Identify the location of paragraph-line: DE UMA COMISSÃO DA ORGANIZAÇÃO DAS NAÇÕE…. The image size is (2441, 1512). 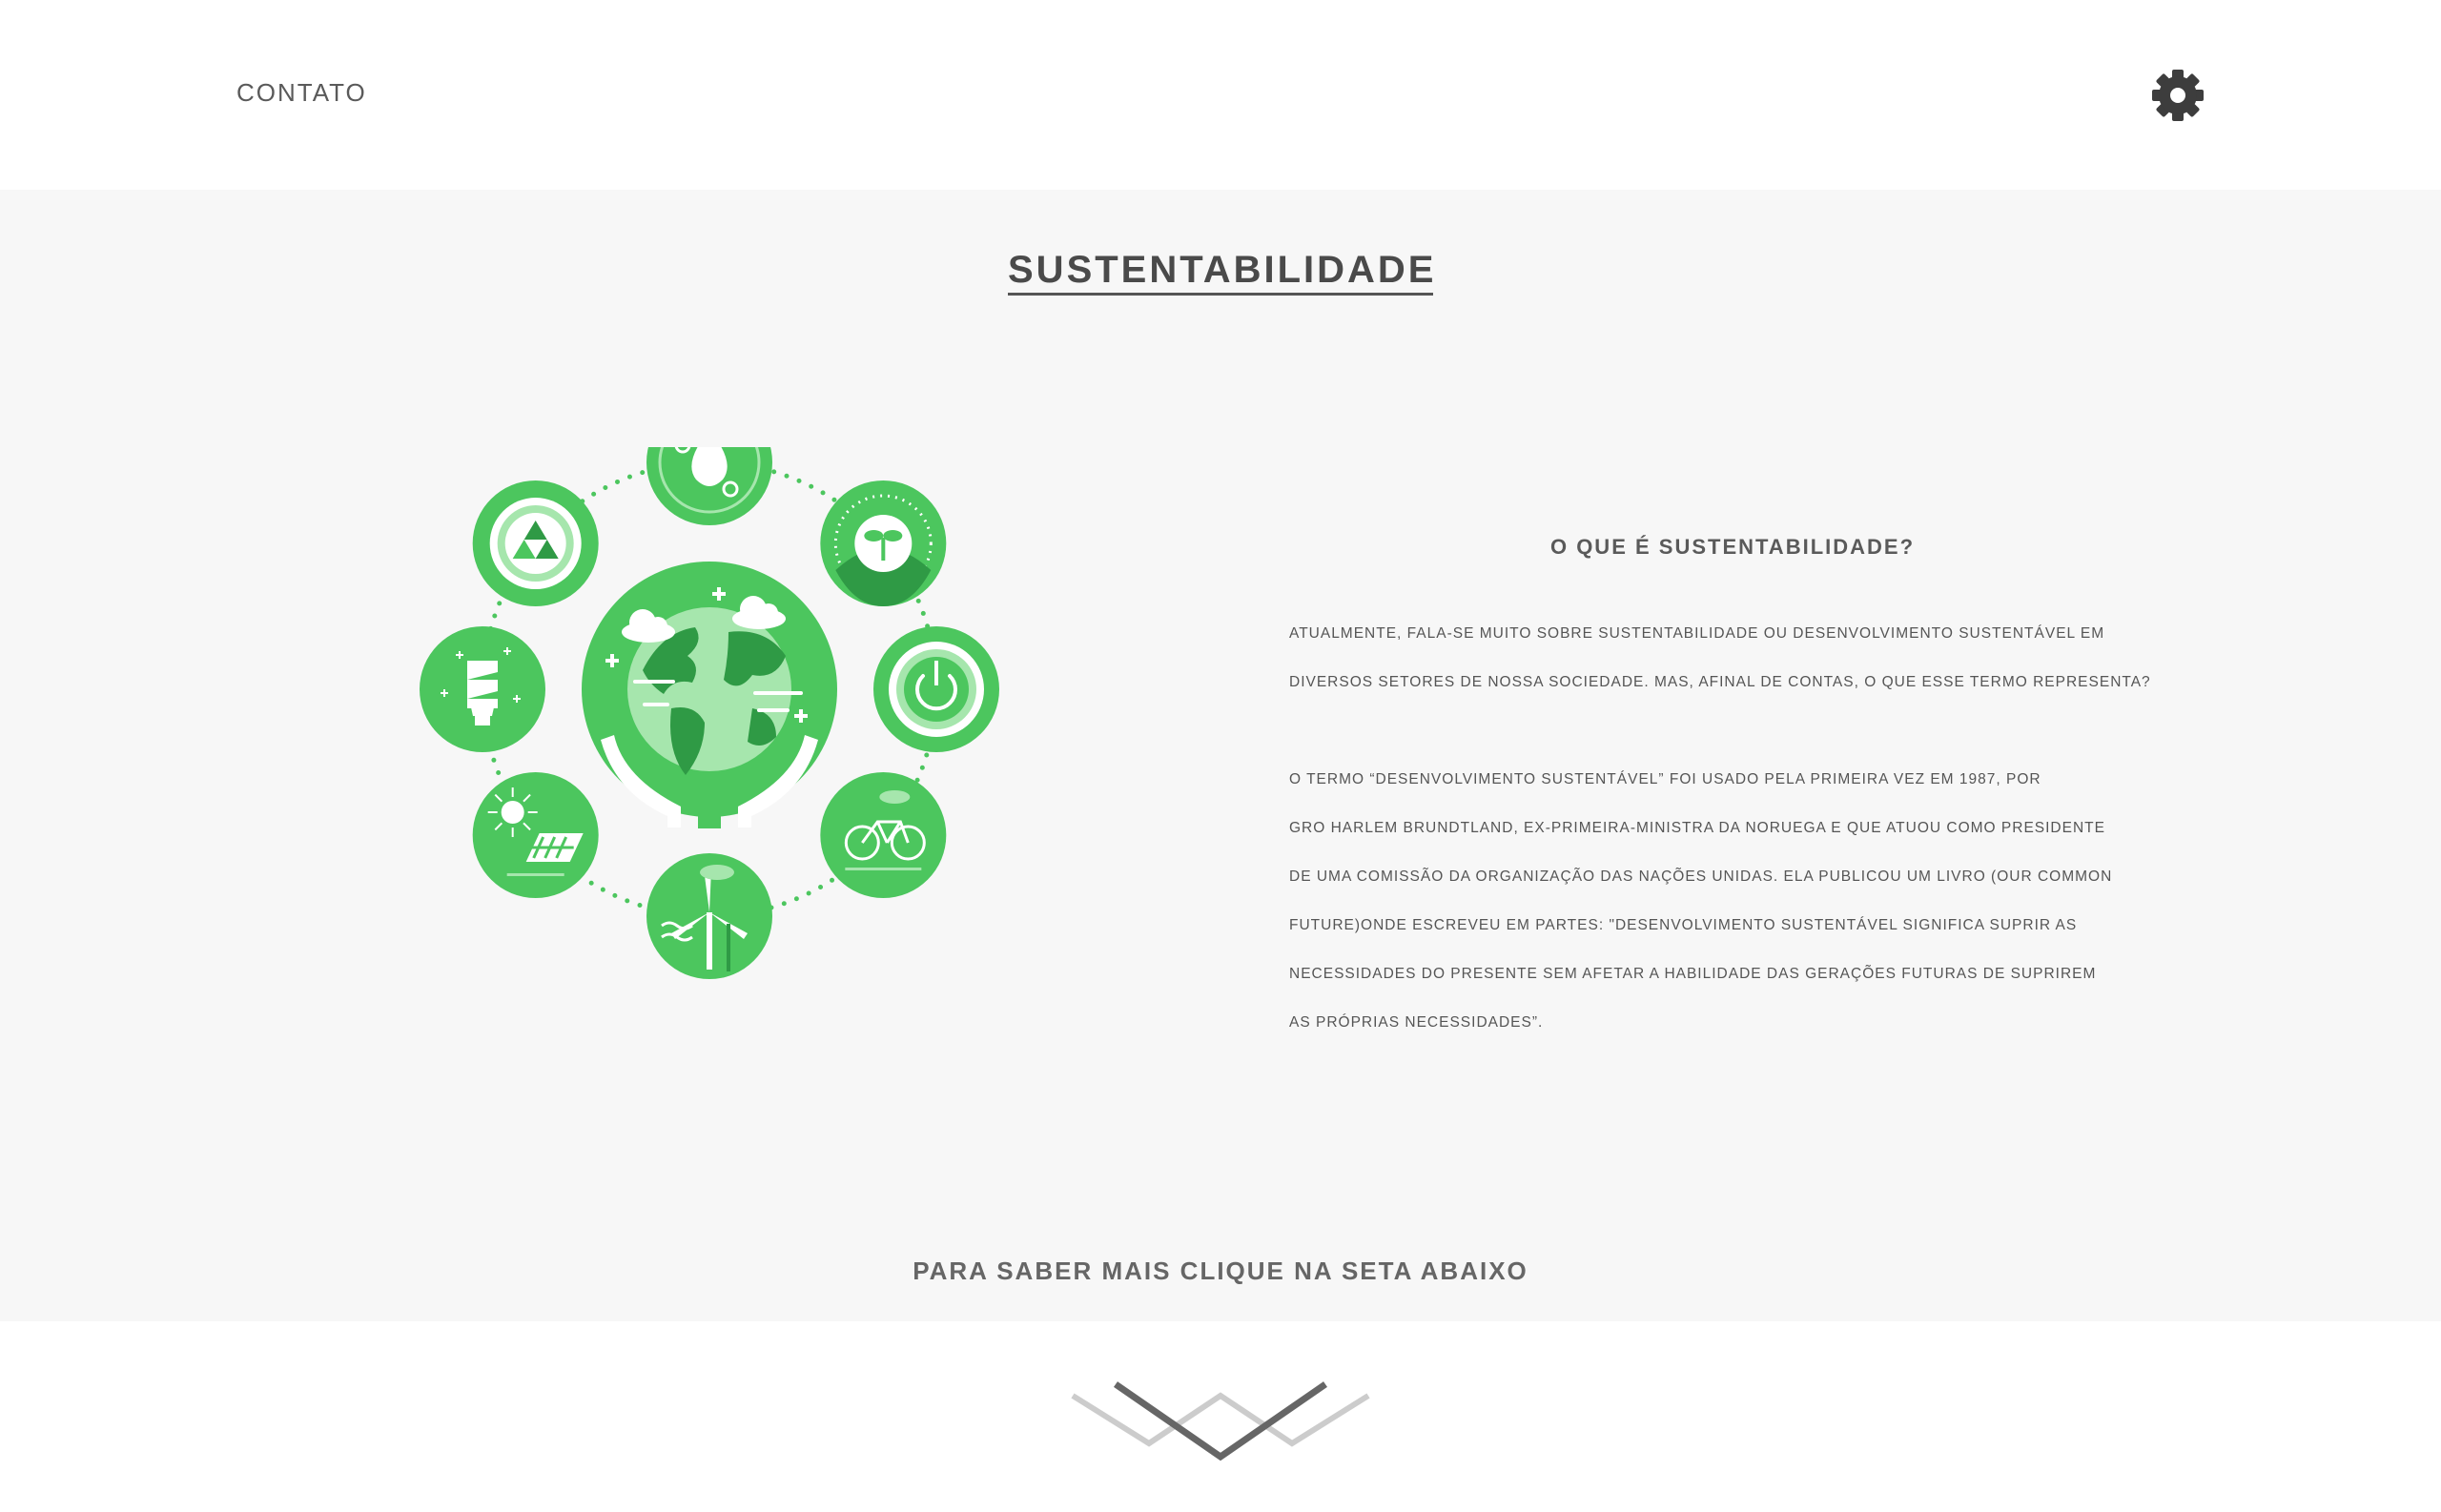
(1701, 876).